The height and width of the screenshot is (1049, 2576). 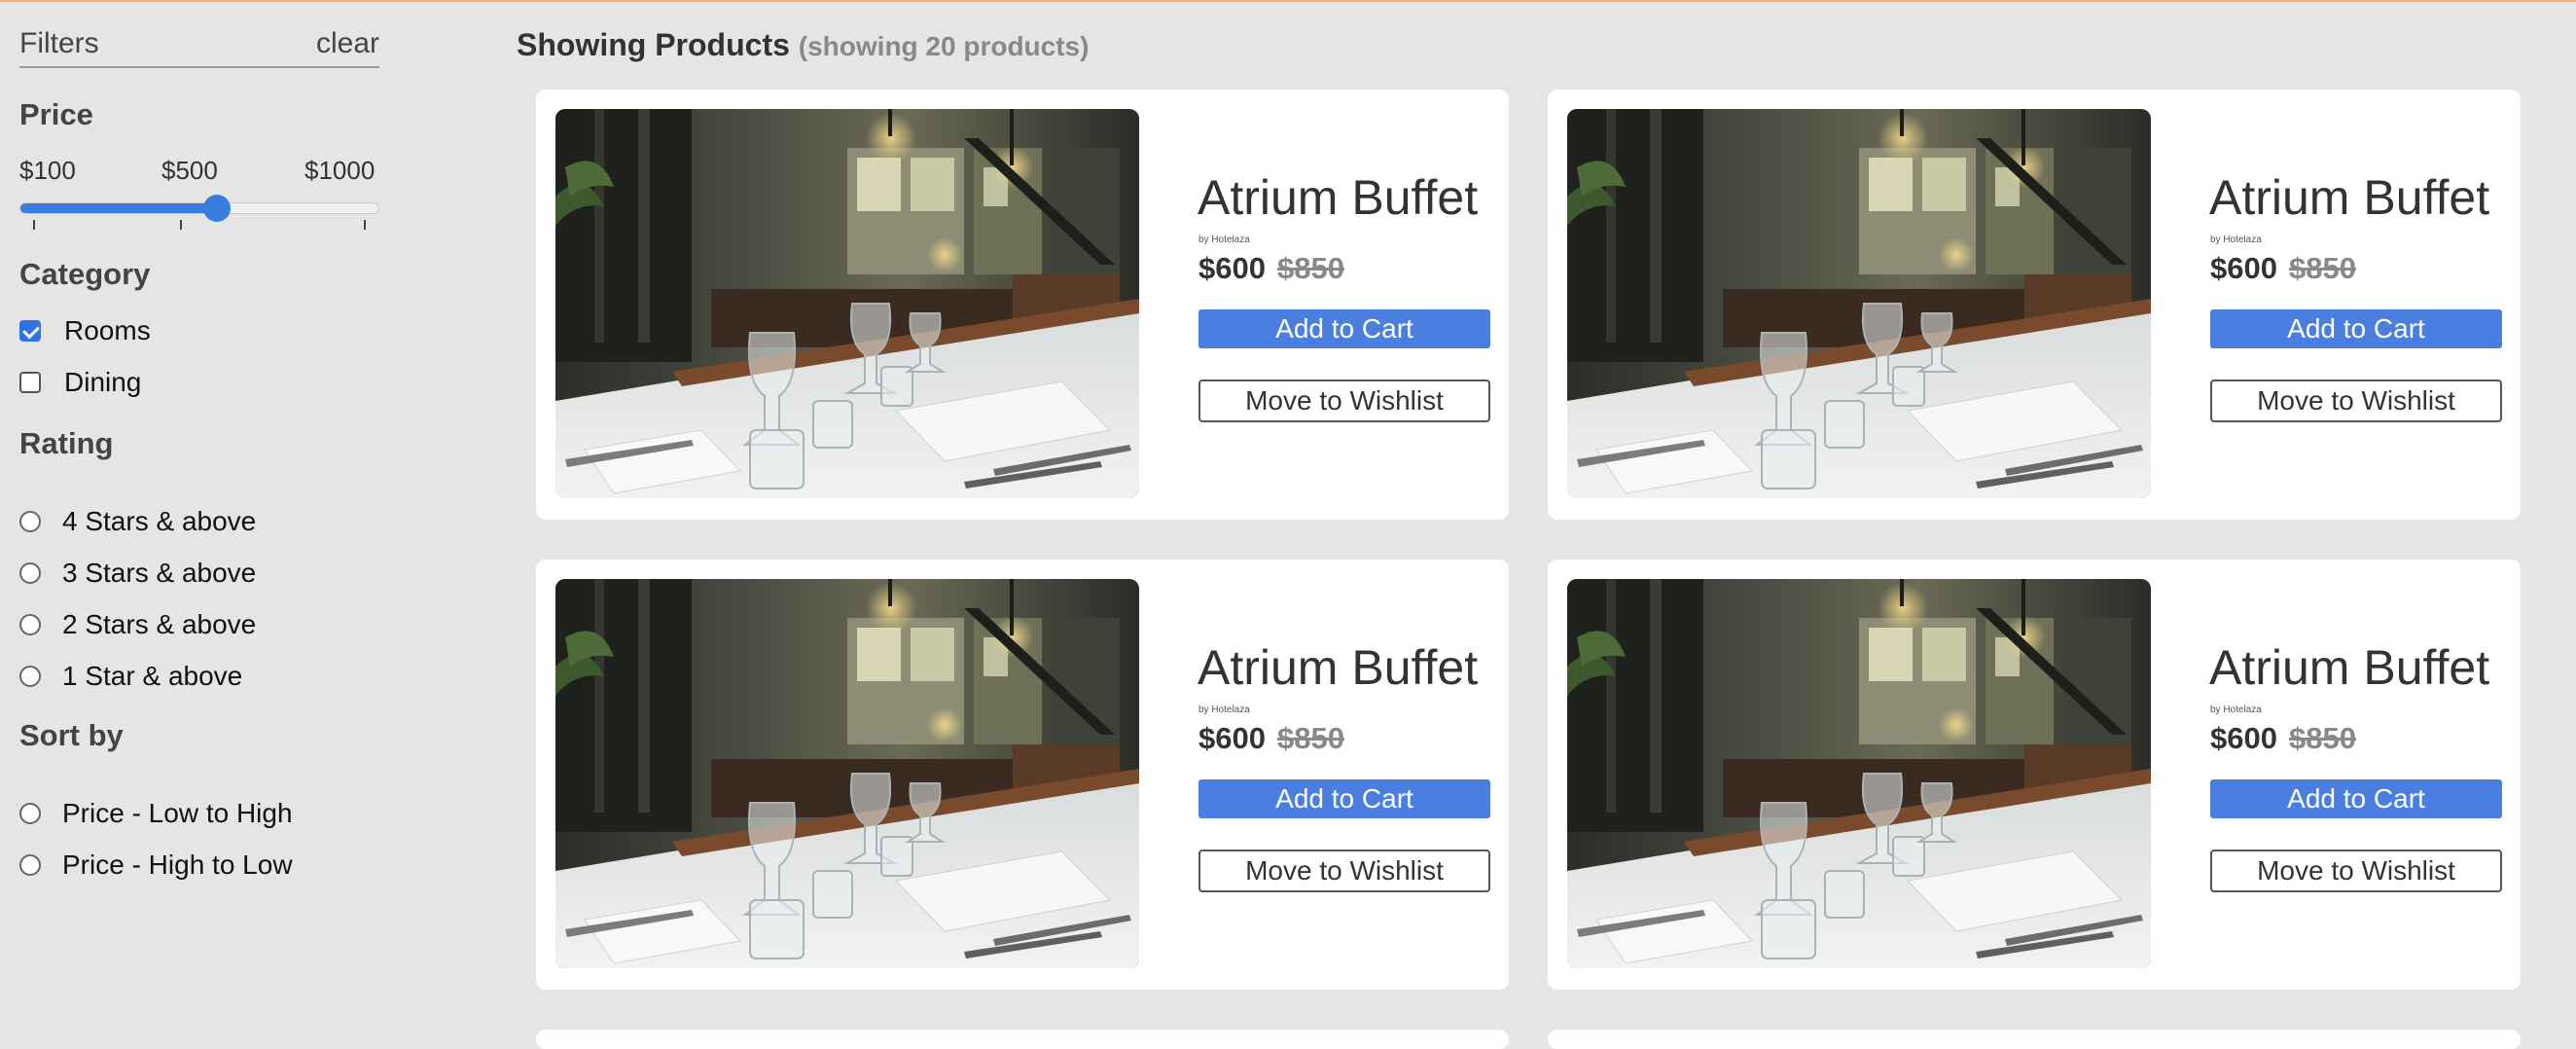 I want to click on price-slider, so click(x=199, y=208).